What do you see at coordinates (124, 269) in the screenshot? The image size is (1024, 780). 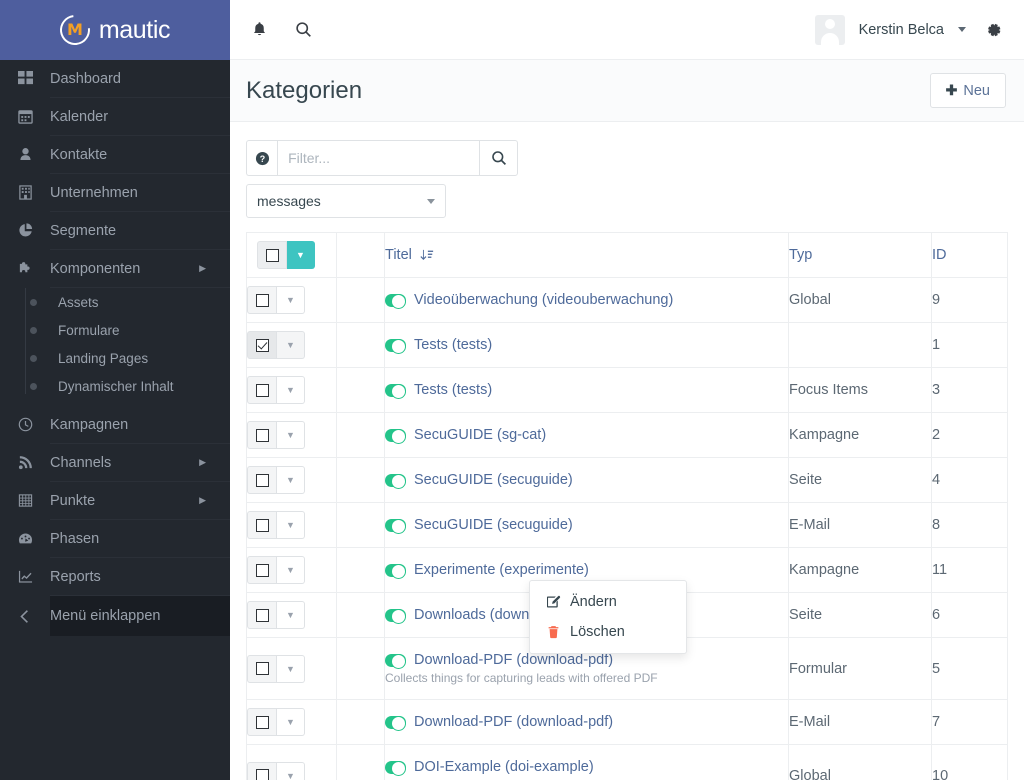 I see `sidebar-item-komponenten: Komponenten ▶` at bounding box center [124, 269].